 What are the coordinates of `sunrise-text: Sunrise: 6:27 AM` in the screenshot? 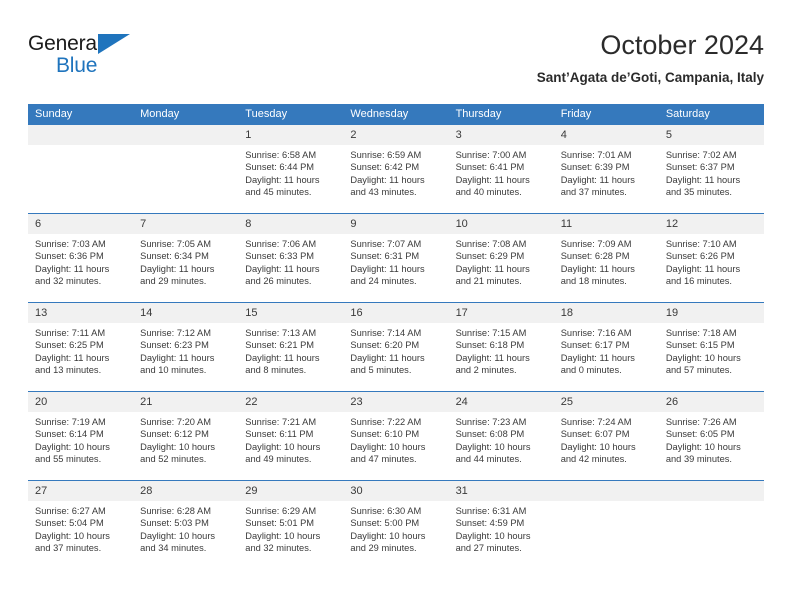 It's located at (70, 511).